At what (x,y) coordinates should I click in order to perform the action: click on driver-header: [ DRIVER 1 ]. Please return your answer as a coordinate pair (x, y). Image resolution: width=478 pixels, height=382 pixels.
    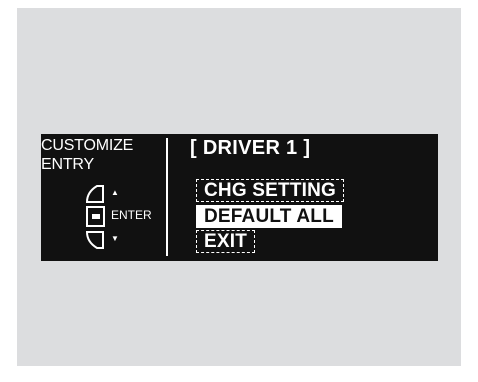
    Looking at the image, I should click on (250, 148).